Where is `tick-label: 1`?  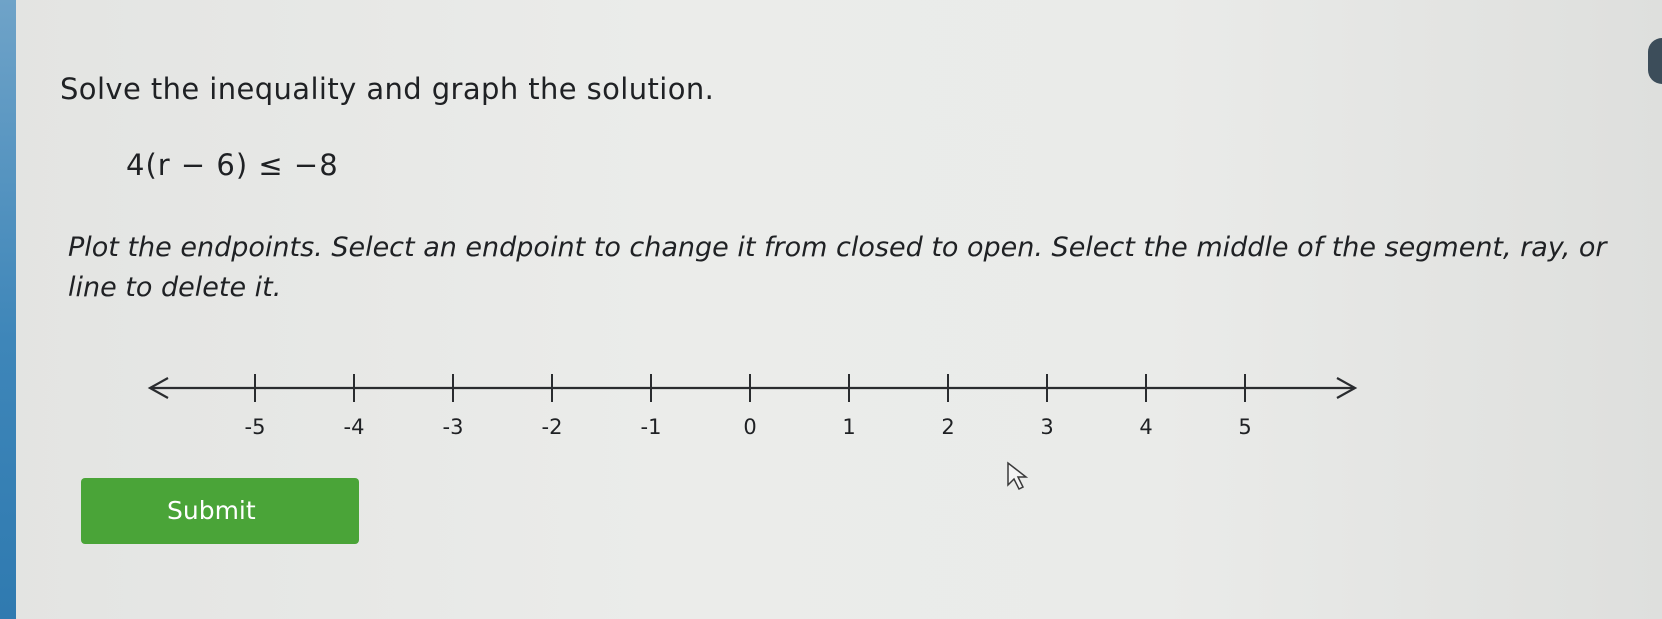 tick-label: 1 is located at coordinates (848, 427).